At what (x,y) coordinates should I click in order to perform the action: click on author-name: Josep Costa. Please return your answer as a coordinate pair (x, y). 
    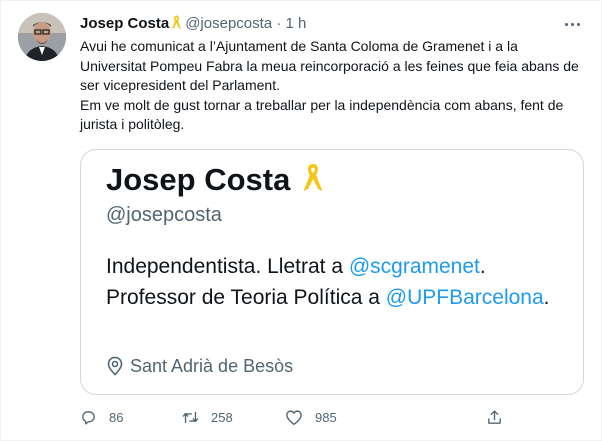
    Looking at the image, I should click on (124, 23).